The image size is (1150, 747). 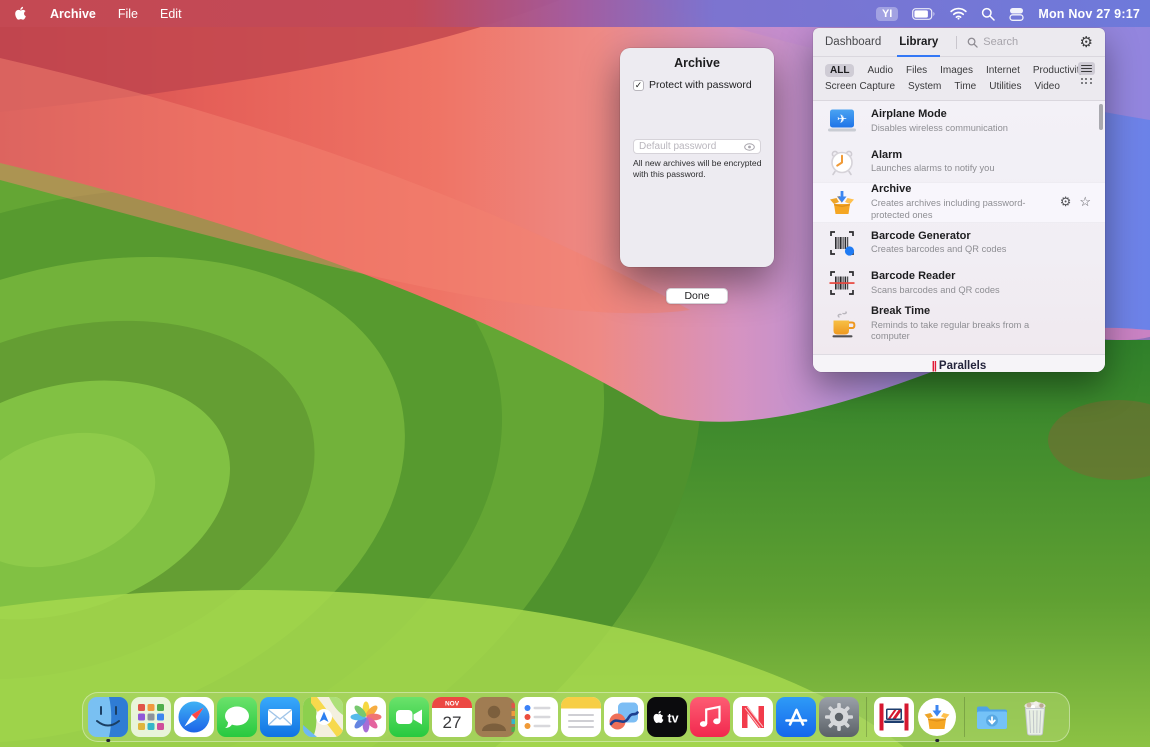 What do you see at coordinates (880, 70) in the screenshot?
I see `category-audio: Audio` at bounding box center [880, 70].